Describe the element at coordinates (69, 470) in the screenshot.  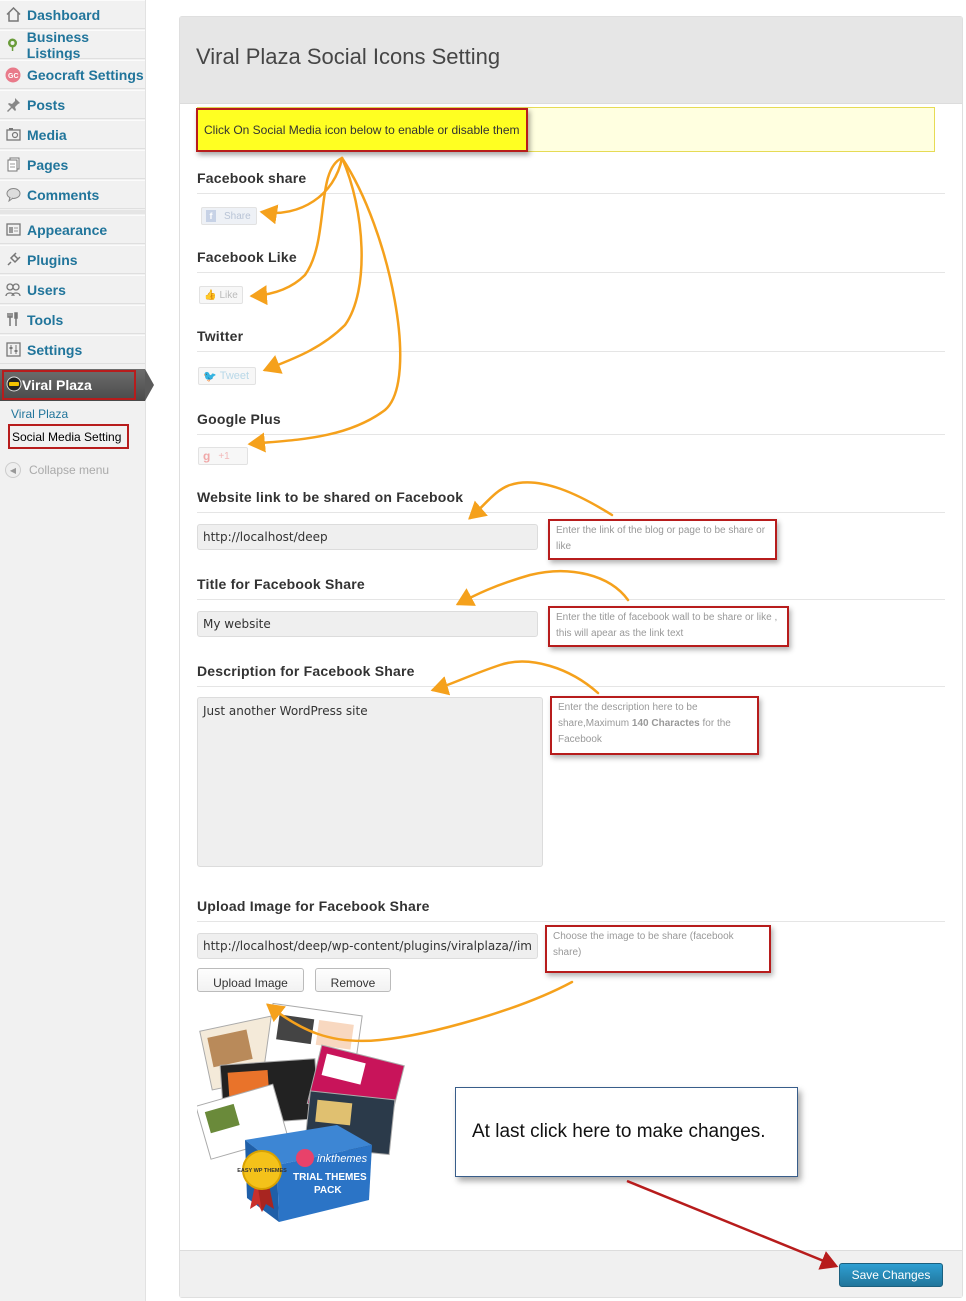
I see `collapse-label: Collapse menu` at that location.